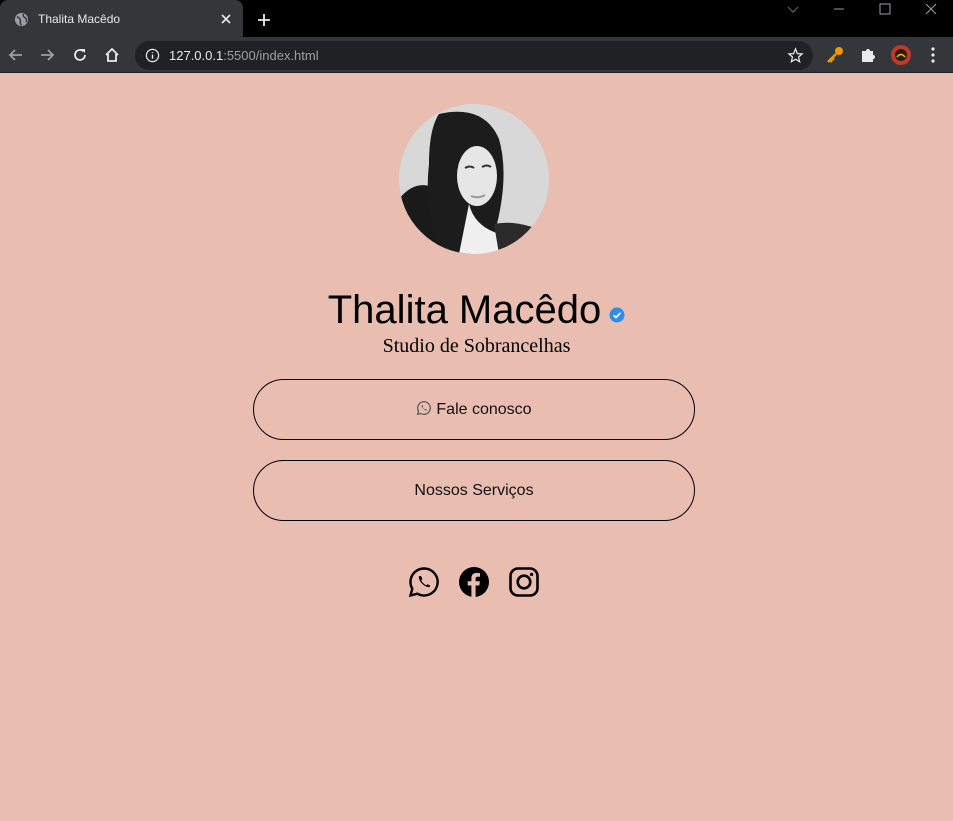 Image resolution: width=953 pixels, height=821 pixels. What do you see at coordinates (835, 55) in the screenshot?
I see `key-extension-icon` at bounding box center [835, 55].